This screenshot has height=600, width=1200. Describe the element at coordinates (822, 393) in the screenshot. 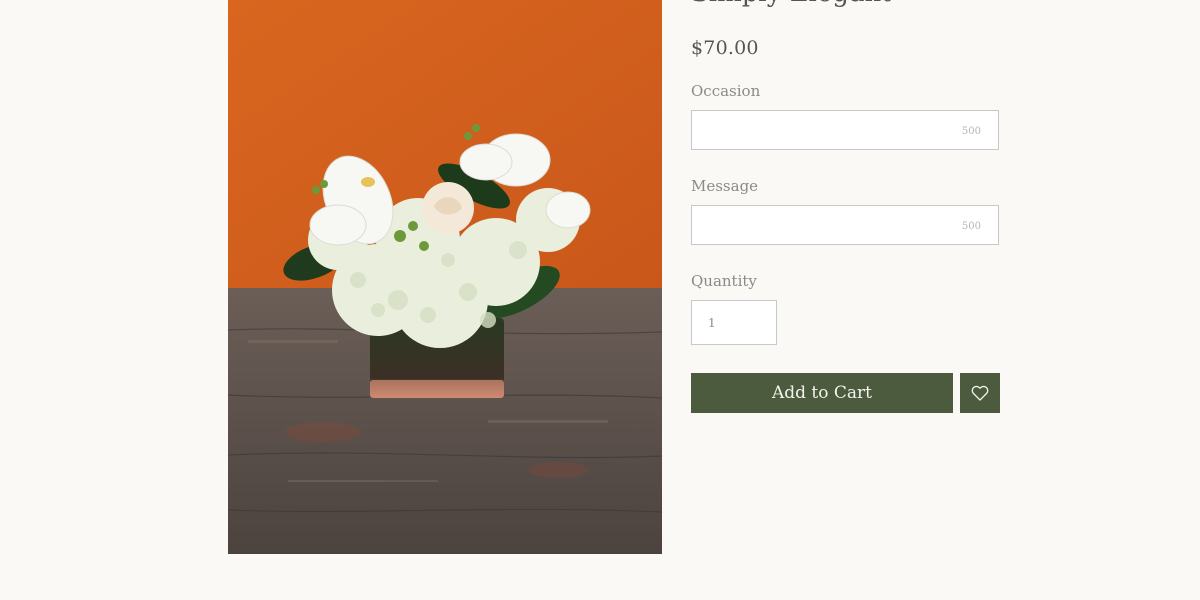

I see `add-to-cart-button: Add to Cart` at that location.